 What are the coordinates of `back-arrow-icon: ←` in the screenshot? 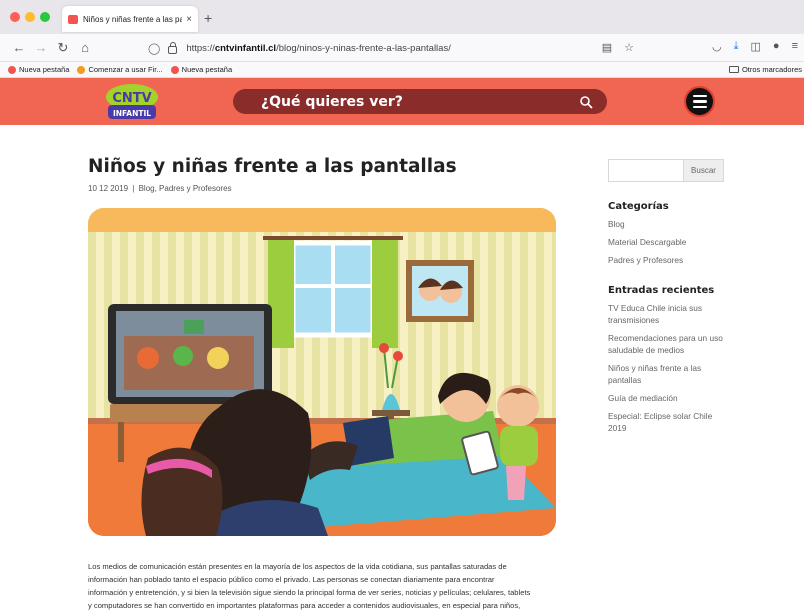 It's located at (19, 47).